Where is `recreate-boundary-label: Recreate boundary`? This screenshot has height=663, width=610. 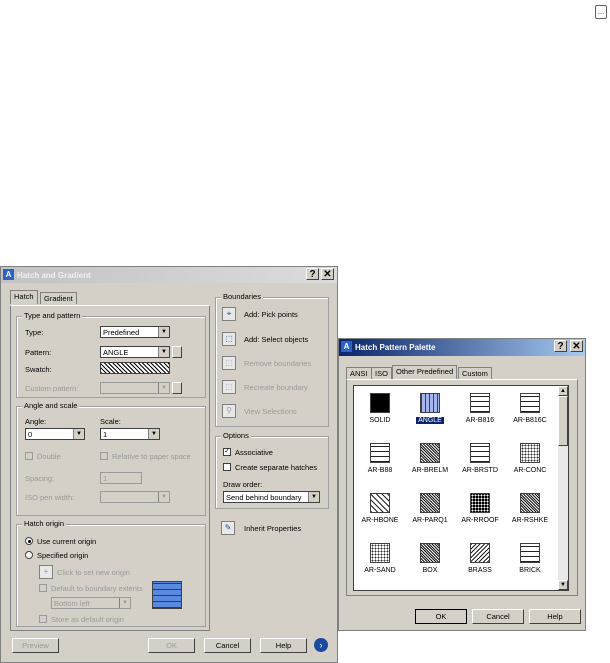
recreate-boundary-label: Recreate boundary is located at coordinates (276, 387).